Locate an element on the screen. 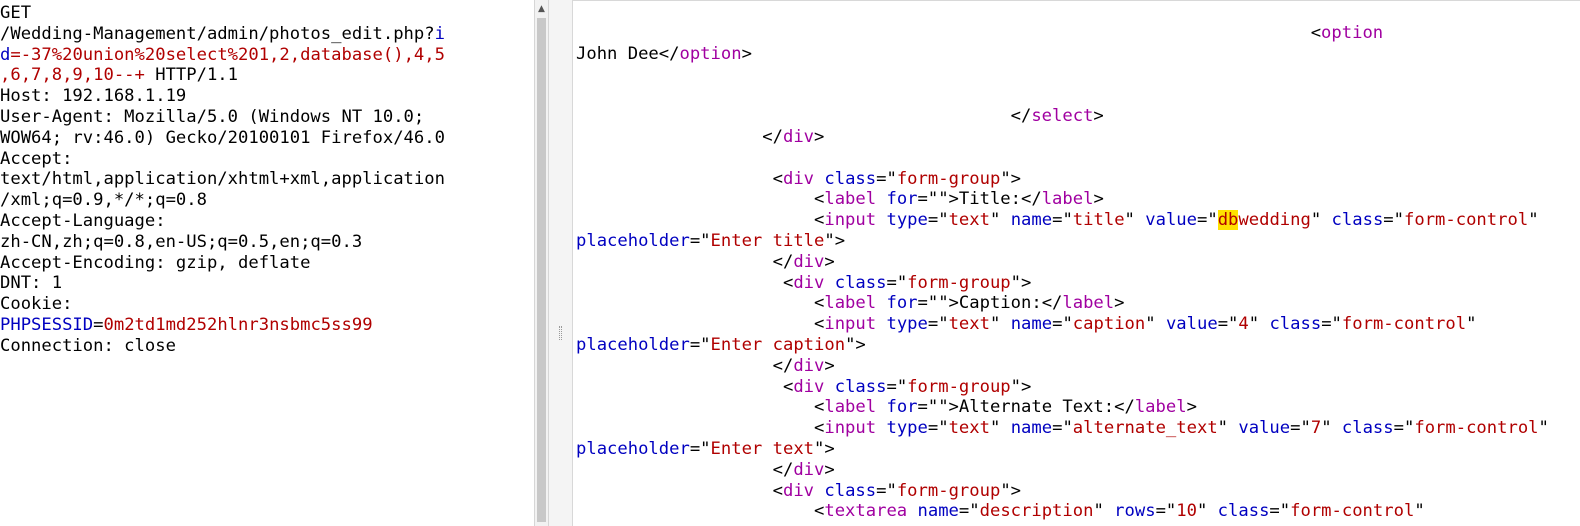 The width and height of the screenshot is (1580, 526). code-token: alternate_text is located at coordinates (1145, 428).